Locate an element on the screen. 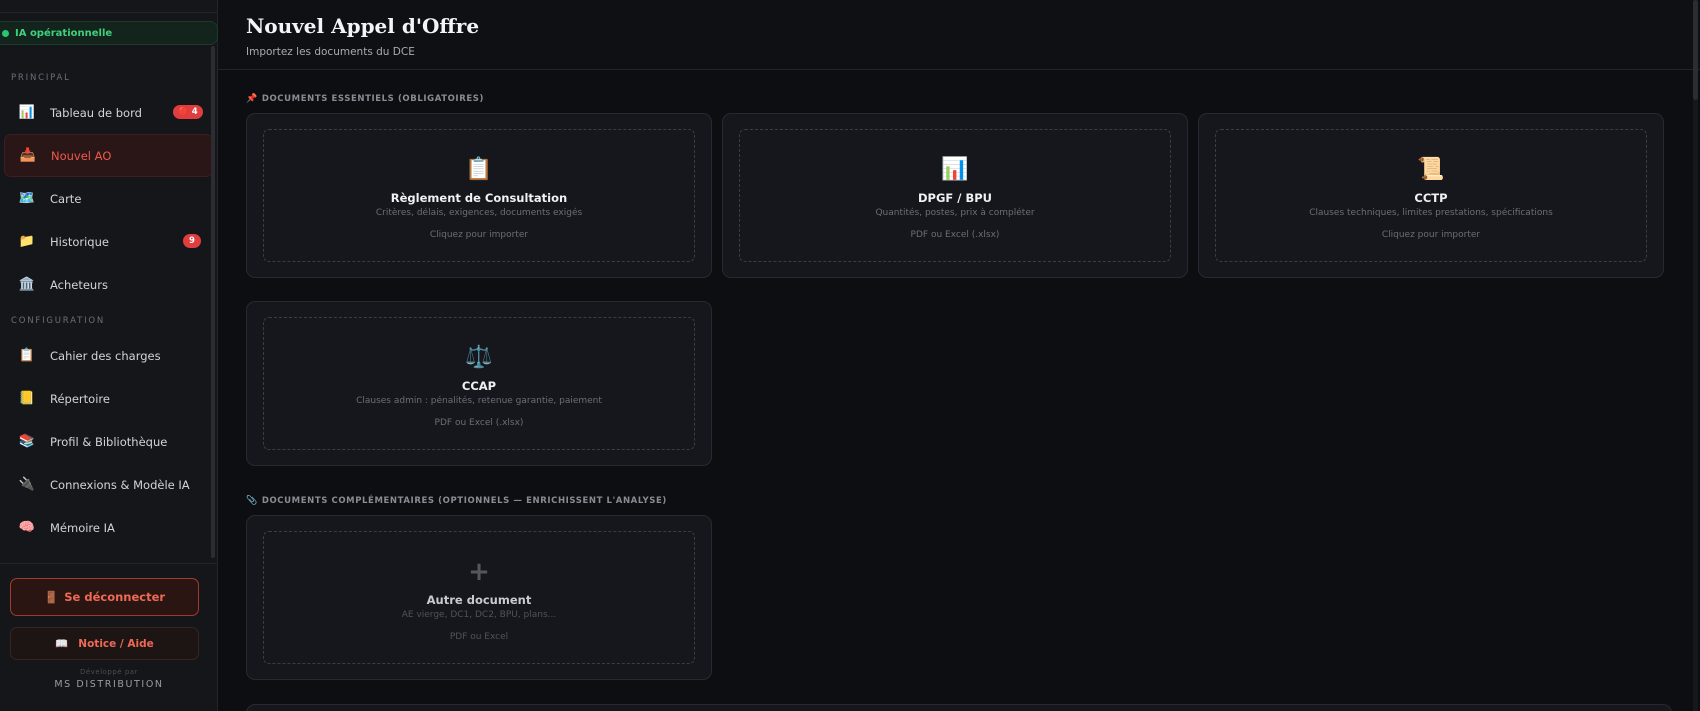  sidebar-item-label: Répertoire is located at coordinates (80, 398).